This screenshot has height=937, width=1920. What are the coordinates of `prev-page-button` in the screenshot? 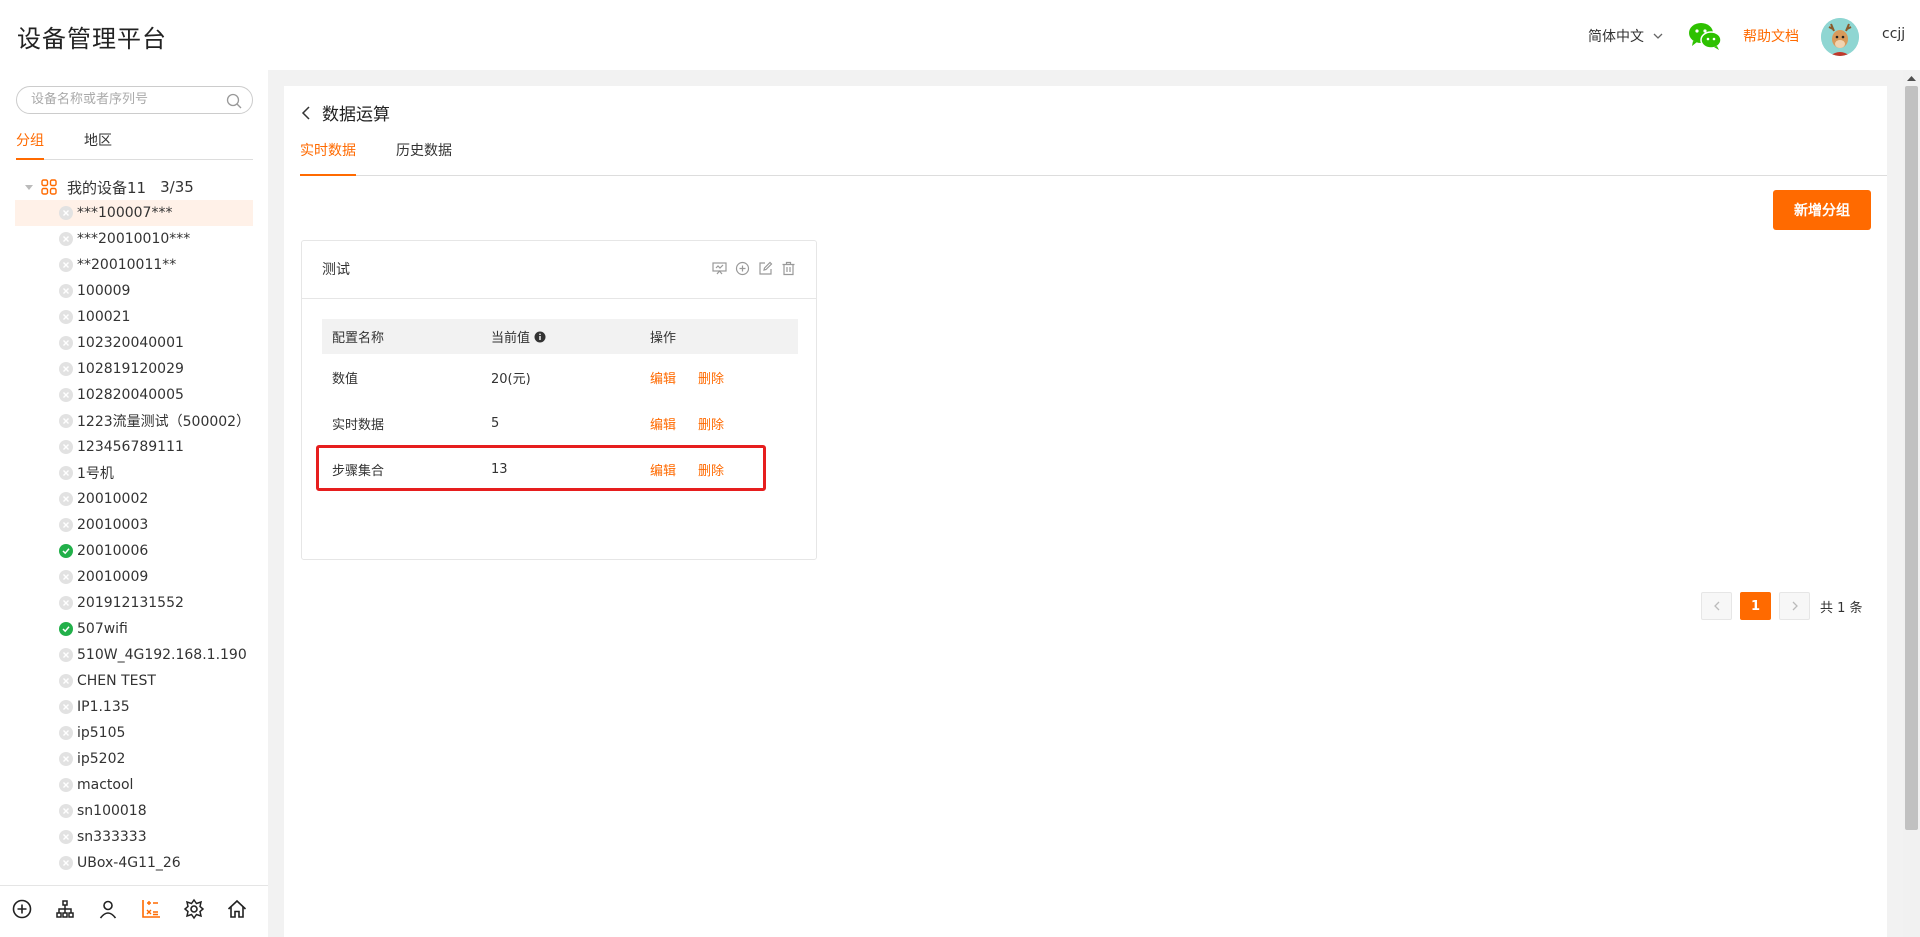 It's located at (1716, 606).